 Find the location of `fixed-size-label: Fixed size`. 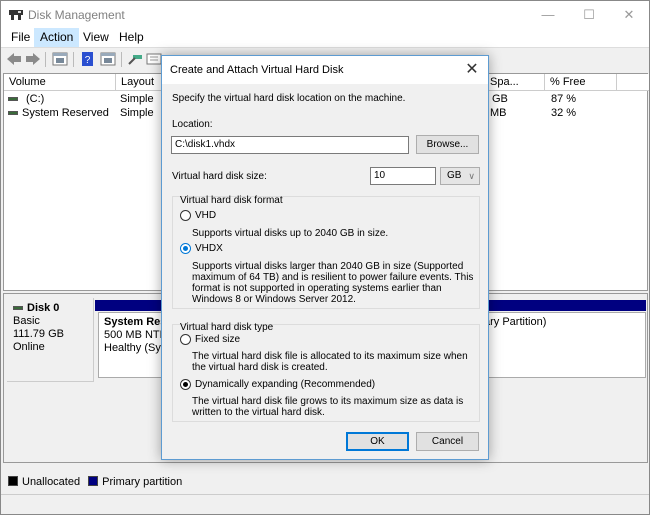

fixed-size-label: Fixed size is located at coordinates (217, 339).